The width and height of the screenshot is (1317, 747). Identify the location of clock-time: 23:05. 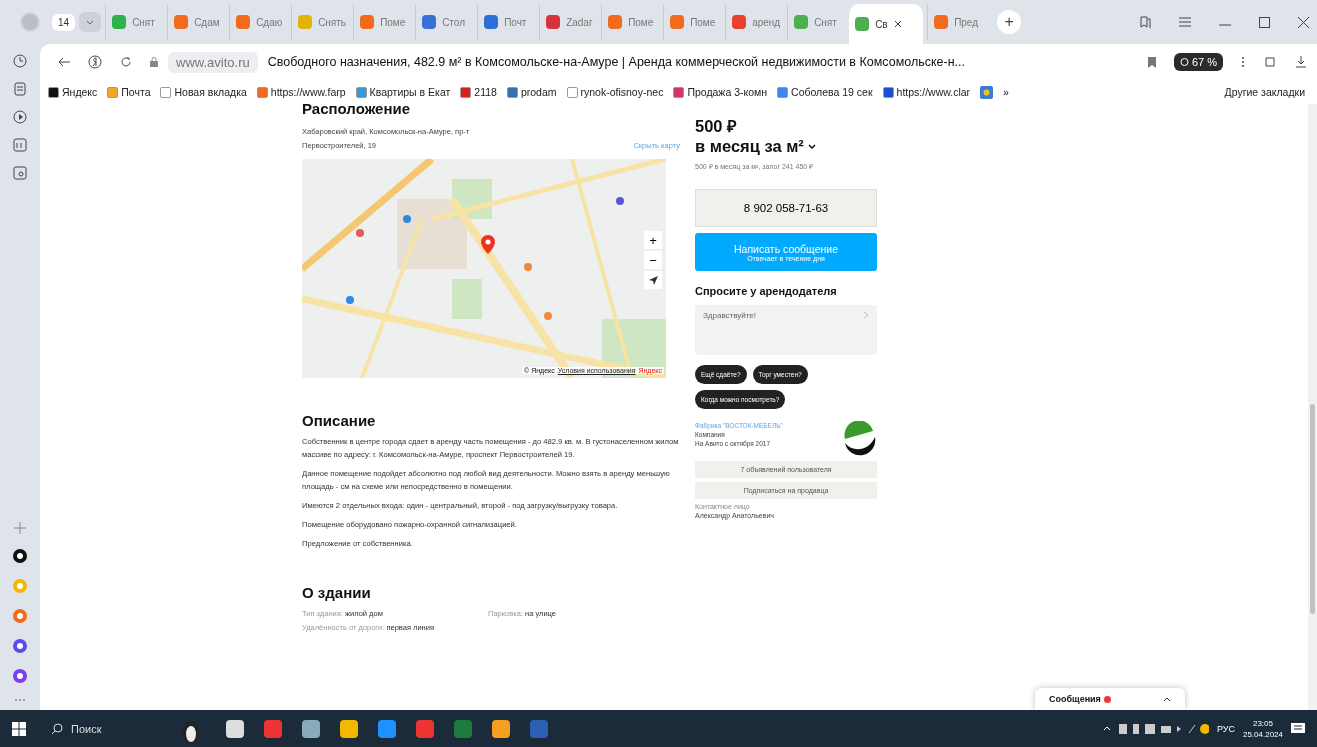
(1262, 723).